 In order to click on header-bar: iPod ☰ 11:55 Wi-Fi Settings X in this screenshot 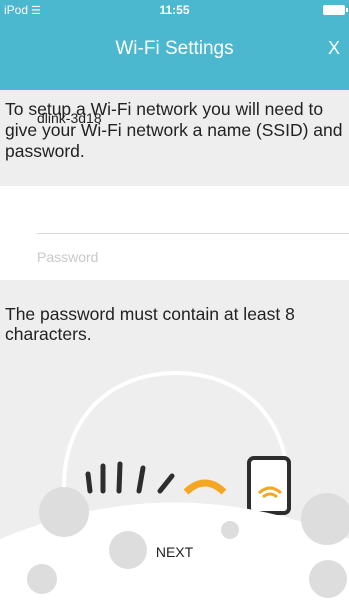, I will do `click(174, 45)`.